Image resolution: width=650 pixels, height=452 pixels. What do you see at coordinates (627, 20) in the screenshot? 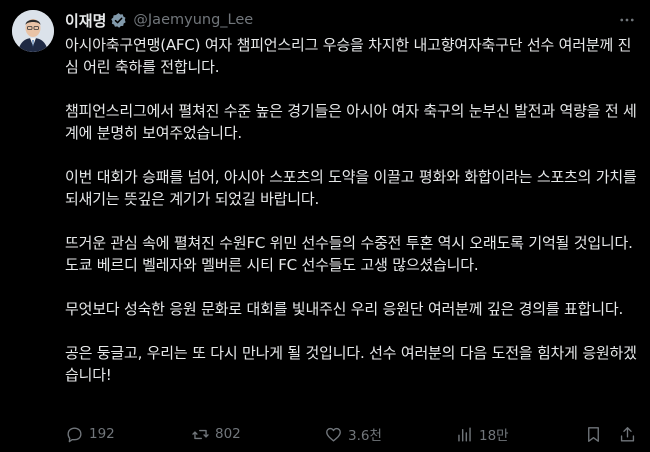
I see `more-icon` at bounding box center [627, 20].